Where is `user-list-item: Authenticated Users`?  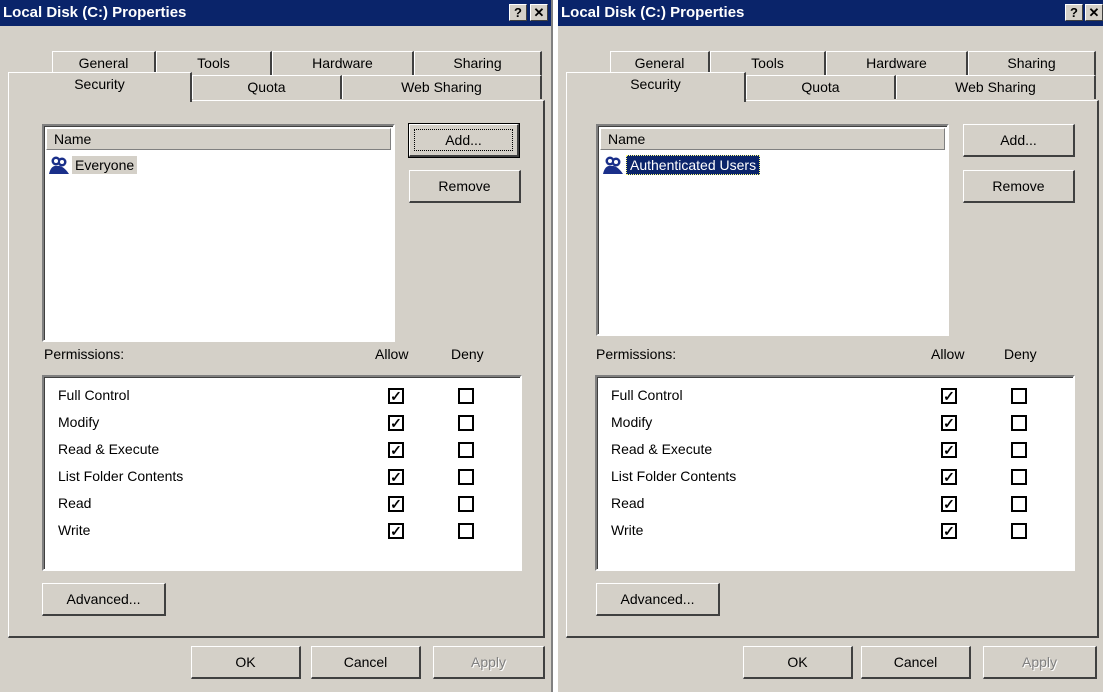
user-list-item: Authenticated Users is located at coordinates (681, 165).